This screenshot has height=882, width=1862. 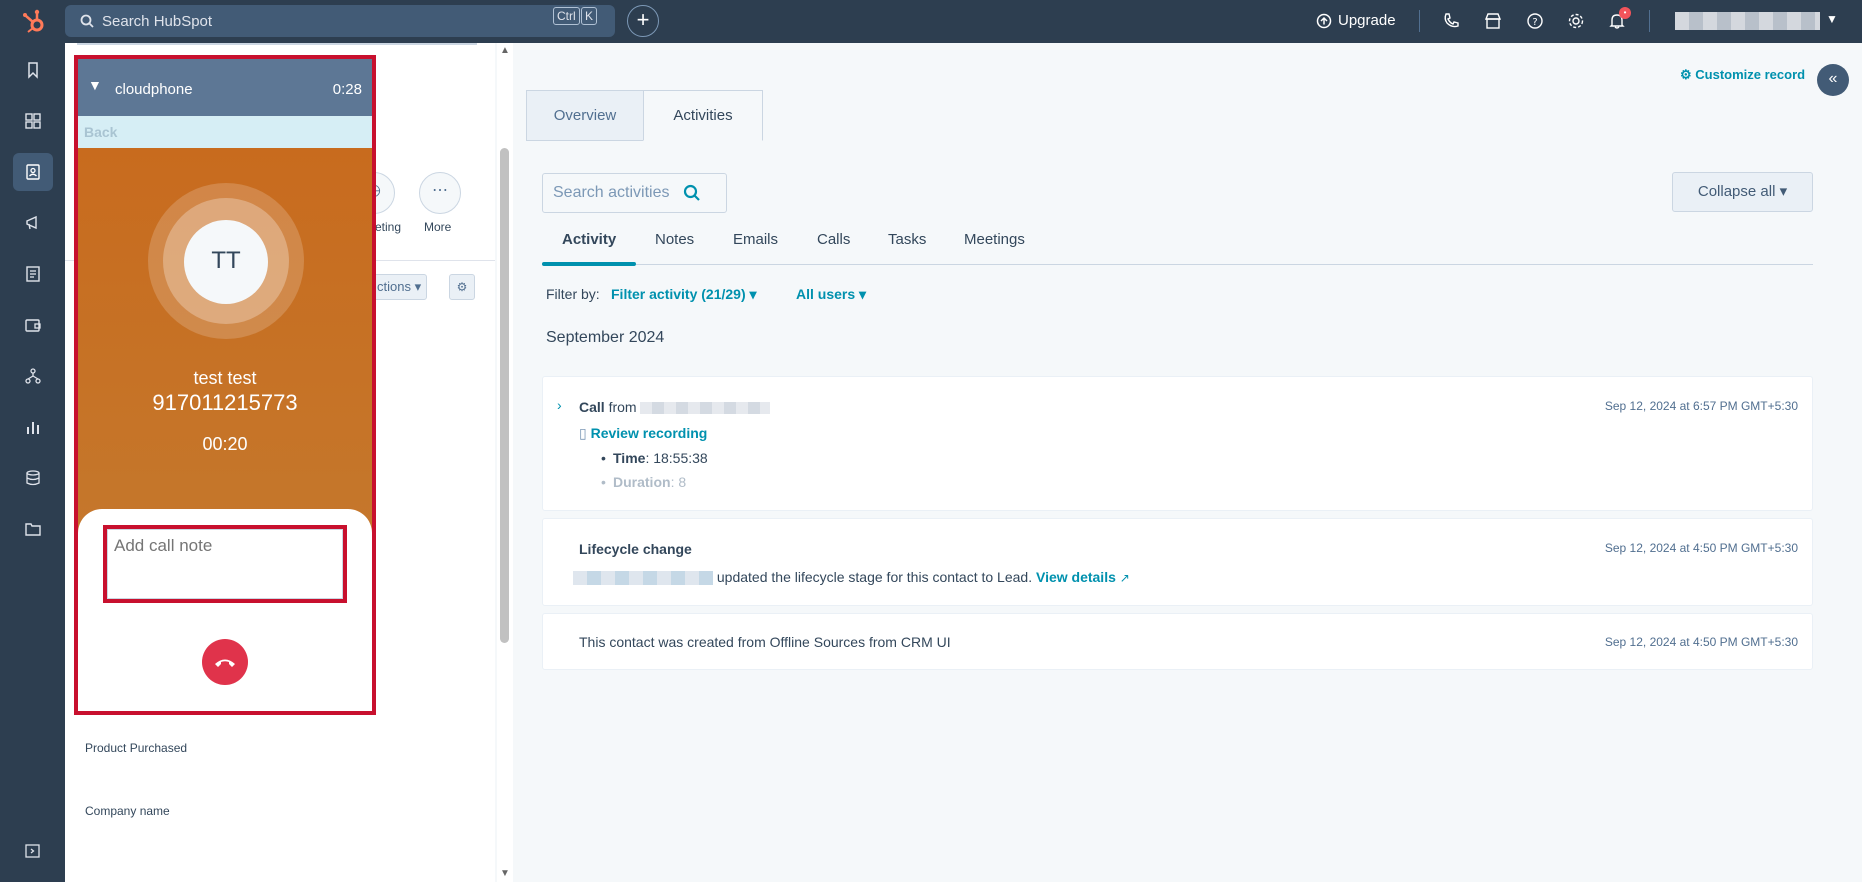 I want to click on left-sidebar, so click(x=32, y=462).